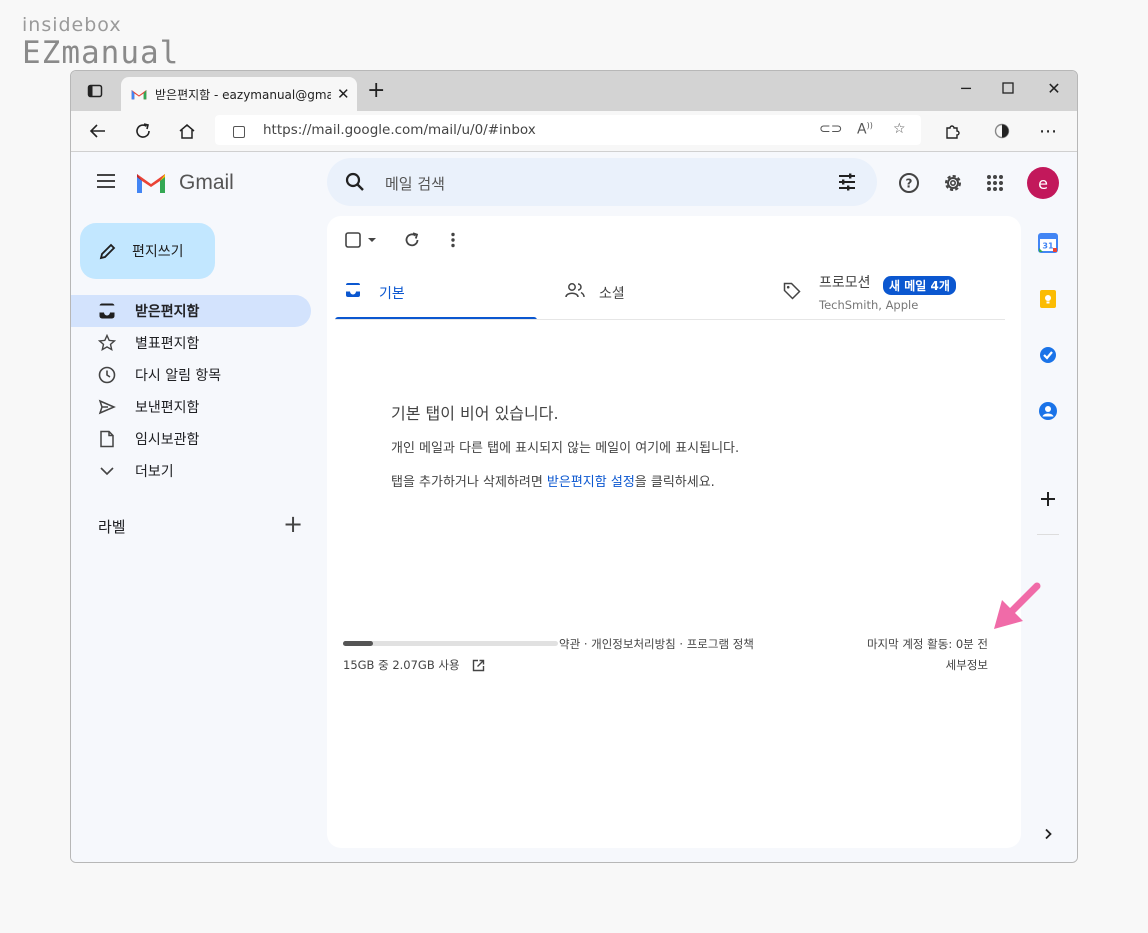 Image resolution: width=1148 pixels, height=933 pixels. What do you see at coordinates (674, 482) in the screenshot?
I see `hint-text-post: 을 클릭하세요.` at bounding box center [674, 482].